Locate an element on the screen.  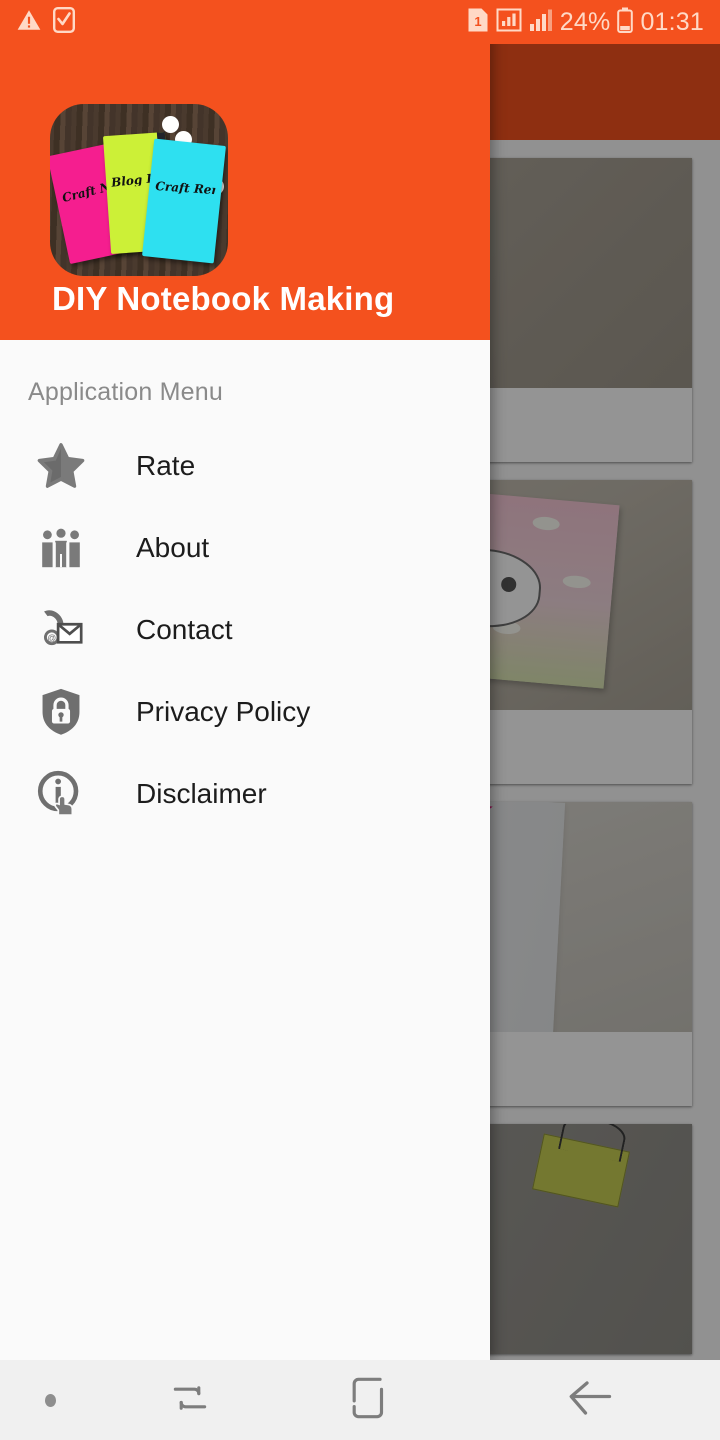
back-arrow-icon is located at coordinates (590, 1400).